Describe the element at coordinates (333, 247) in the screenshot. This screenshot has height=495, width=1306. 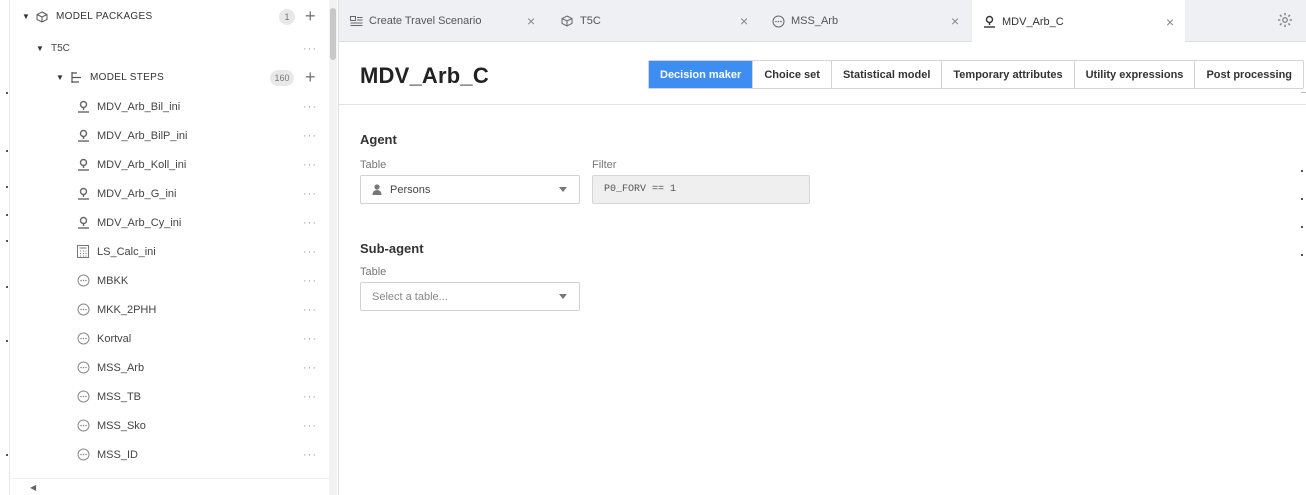
I see `sidebar-scrollbar` at that location.